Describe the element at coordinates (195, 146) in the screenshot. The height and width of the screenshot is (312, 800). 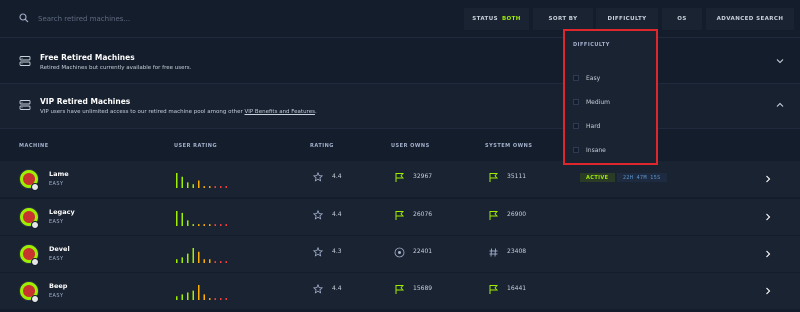
I see `header-user-rating: USER RATING` at that location.